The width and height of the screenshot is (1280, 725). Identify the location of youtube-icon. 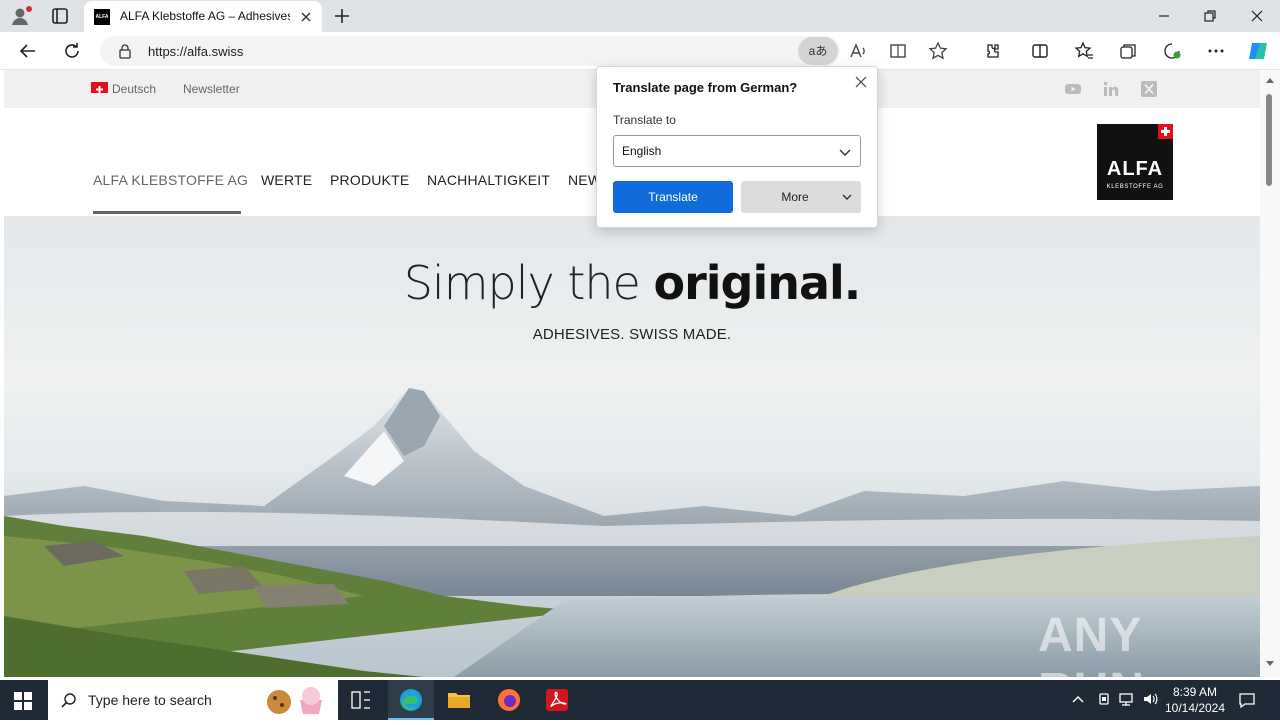
(1073, 89).